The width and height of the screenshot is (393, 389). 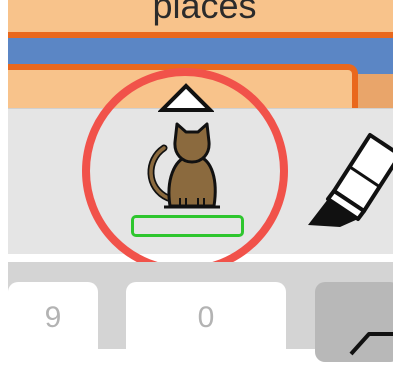 What do you see at coordinates (354, 322) in the screenshot?
I see `delete-key` at bounding box center [354, 322].